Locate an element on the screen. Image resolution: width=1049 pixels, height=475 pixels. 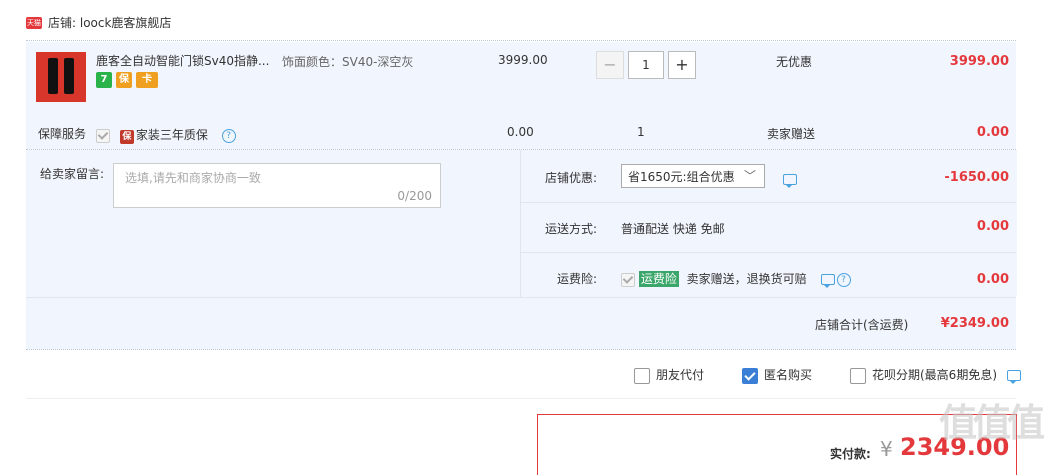
chevron-down-icon: ﹀ is located at coordinates (749, 176).